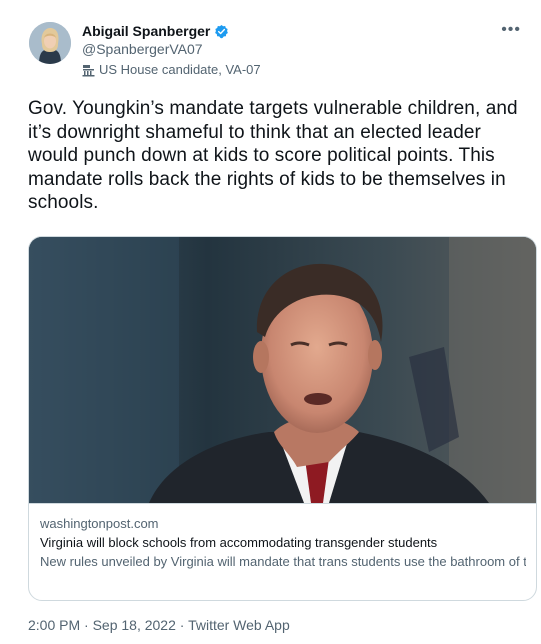 This screenshot has width=541, height=644. I want to click on affiliation-text: US House candidate, VA-07, so click(180, 69).